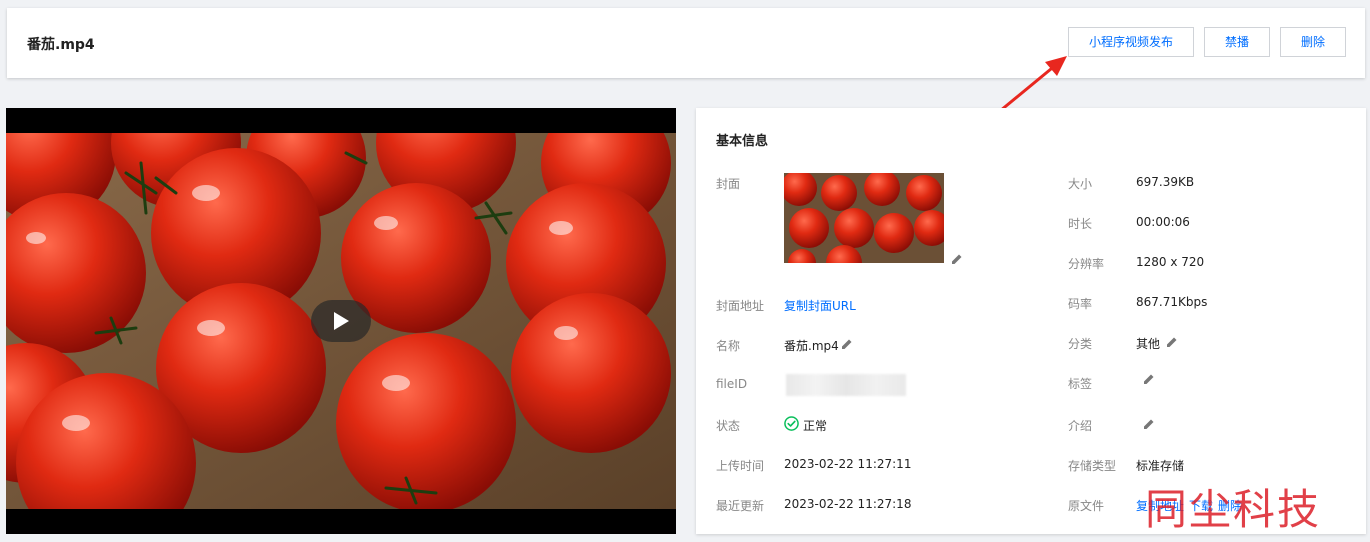  What do you see at coordinates (1086, 506) in the screenshot?
I see `source-file-label: 原文件` at bounding box center [1086, 506].